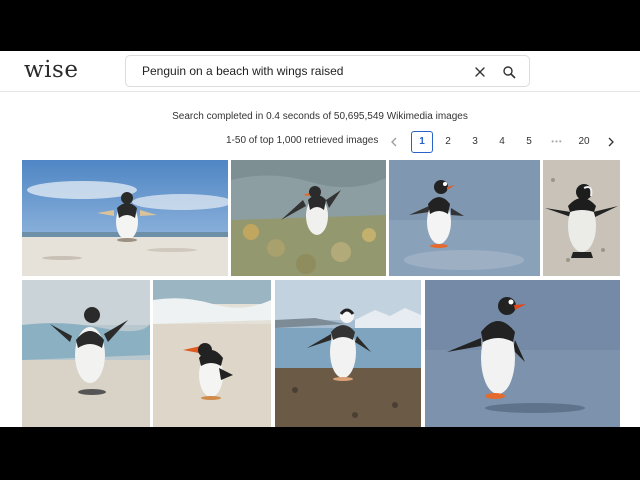  I want to click on next-page-icon, so click(611, 142).